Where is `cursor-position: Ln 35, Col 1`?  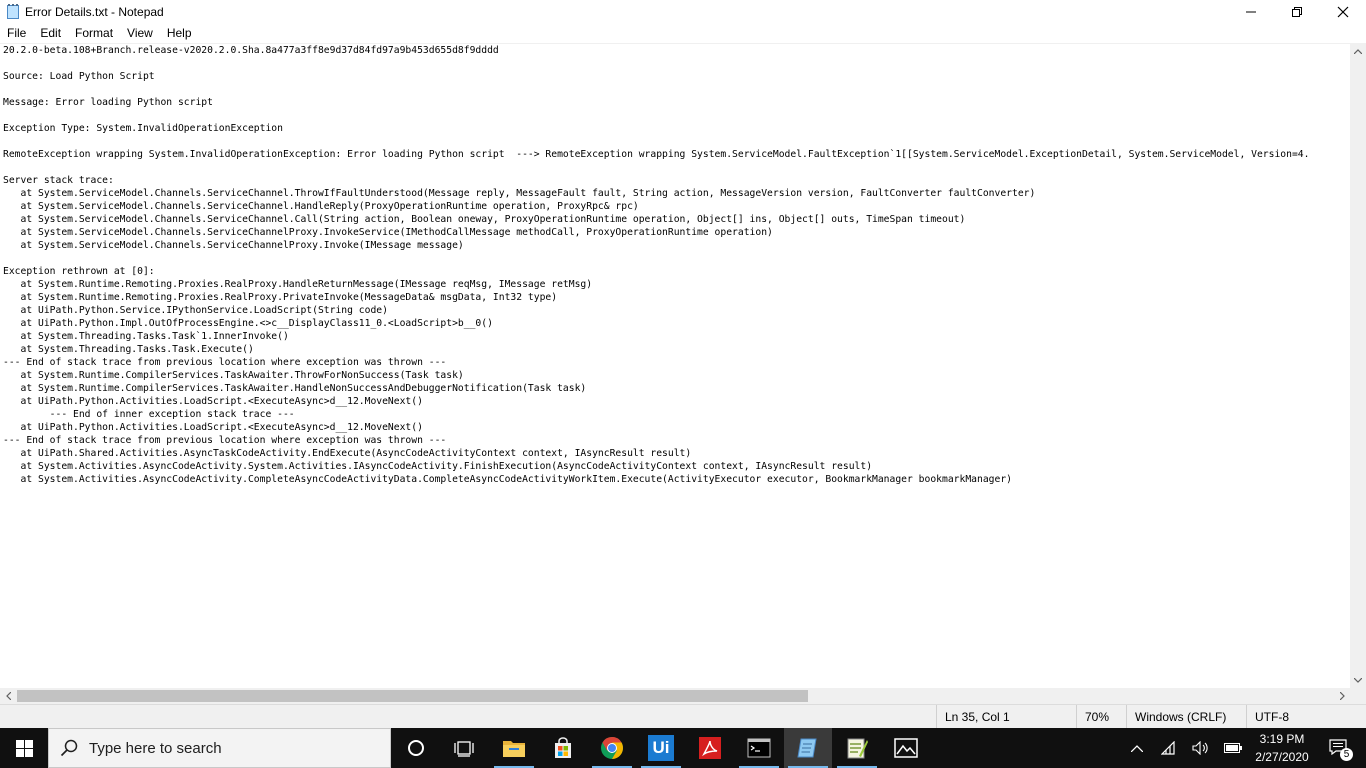
cursor-position: Ln 35, Col 1 is located at coordinates (1006, 717).